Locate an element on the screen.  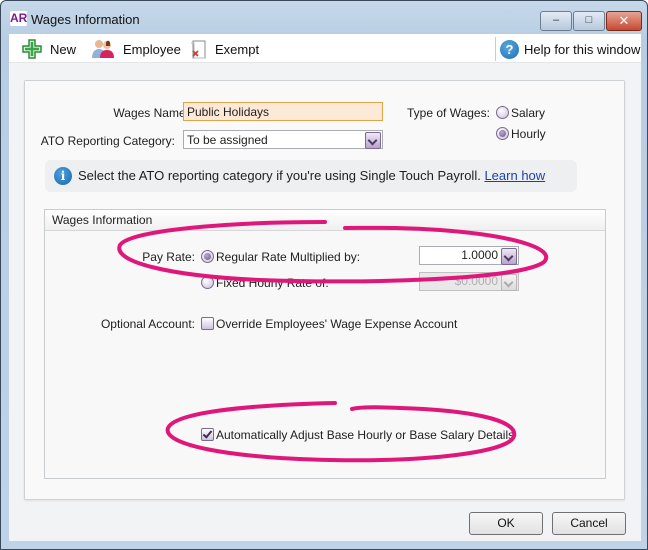
ato-category-select: To be assigned is located at coordinates (283, 139).